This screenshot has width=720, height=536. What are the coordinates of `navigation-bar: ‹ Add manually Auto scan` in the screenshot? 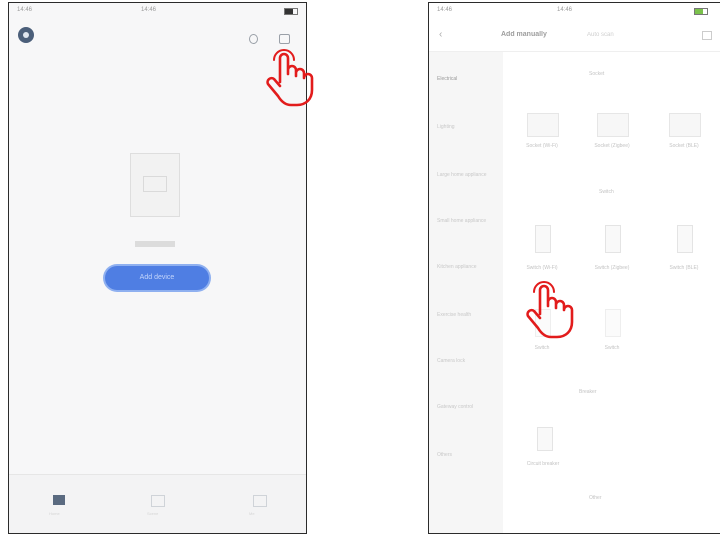 It's located at (574, 35).